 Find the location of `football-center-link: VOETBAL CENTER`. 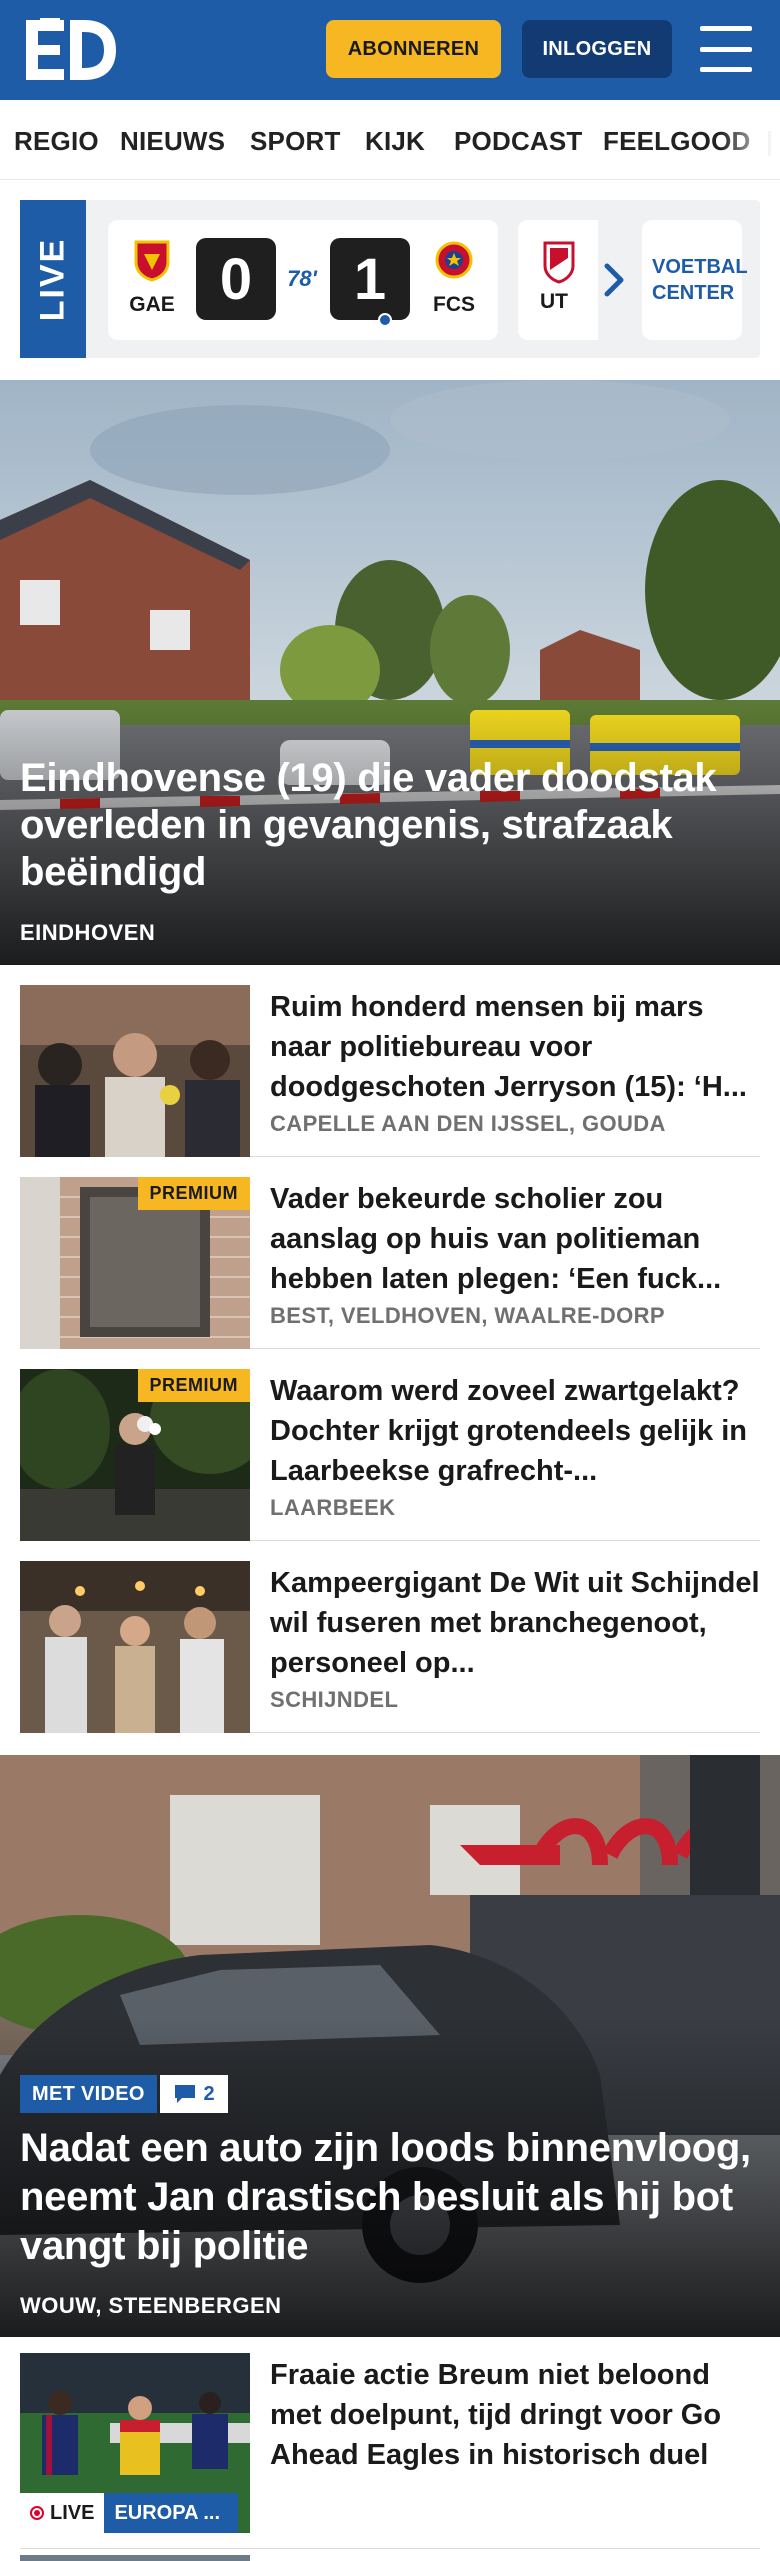

football-center-link: VOETBAL CENTER is located at coordinates (695, 280).